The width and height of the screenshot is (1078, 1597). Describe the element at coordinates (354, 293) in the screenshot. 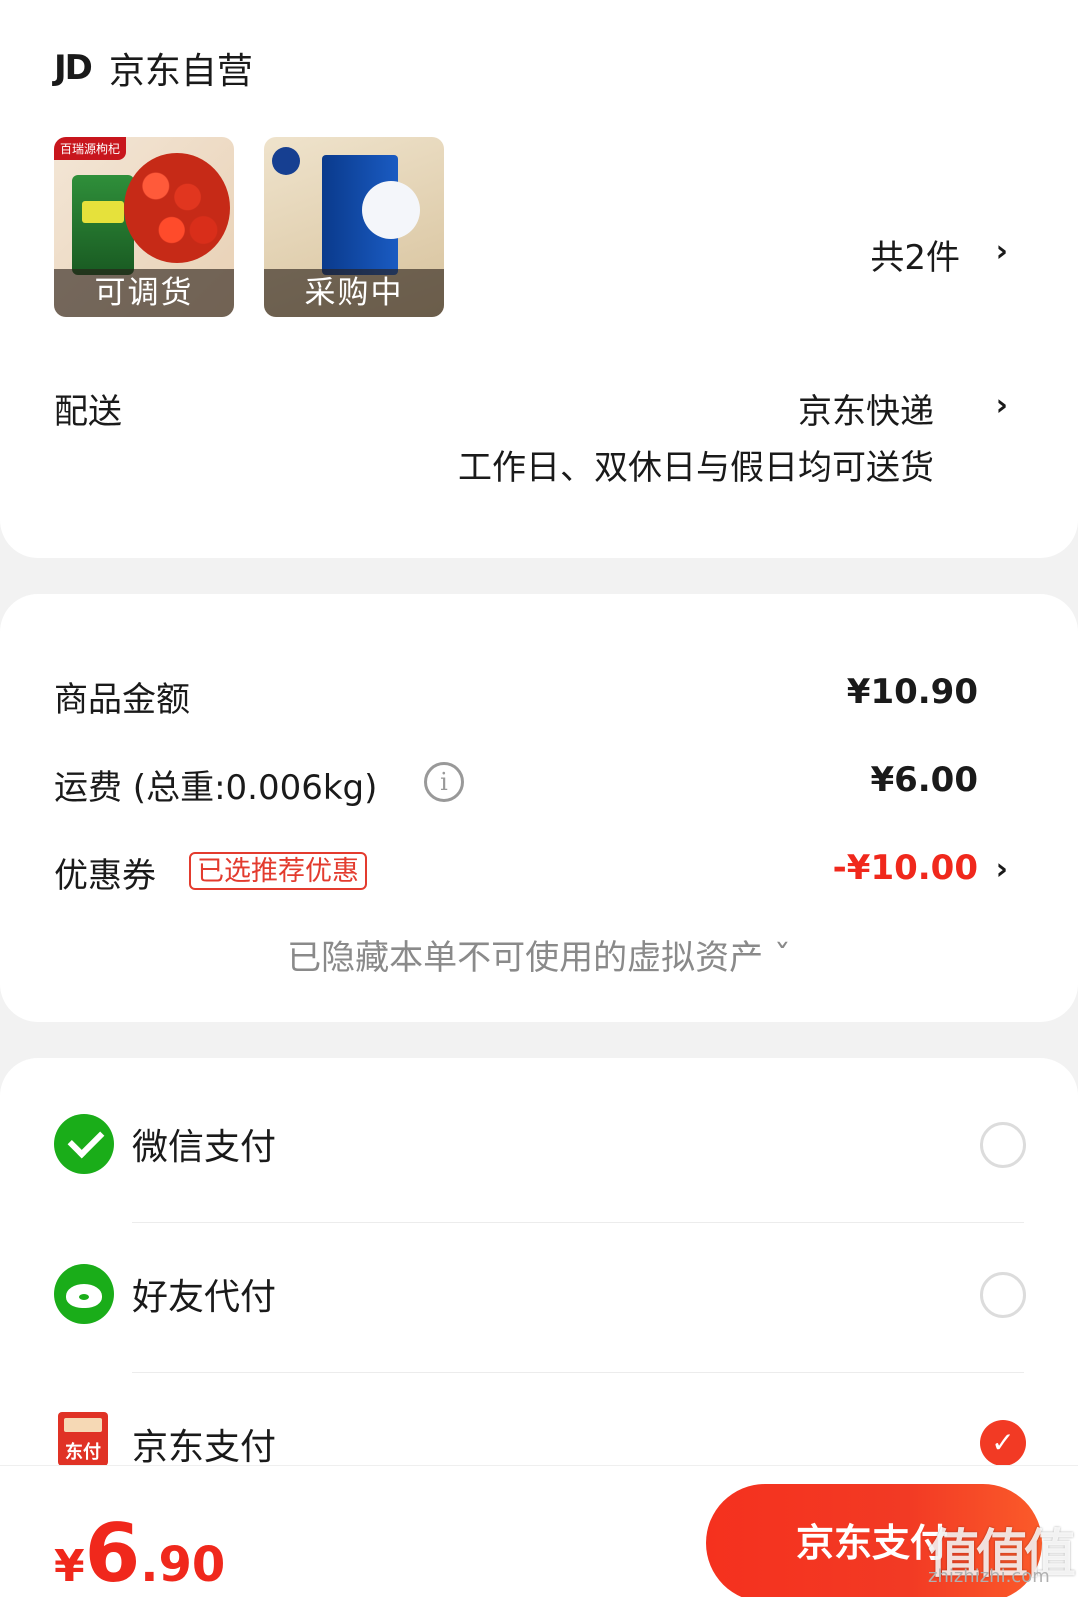

I see `product-status-label: 采购中` at that location.